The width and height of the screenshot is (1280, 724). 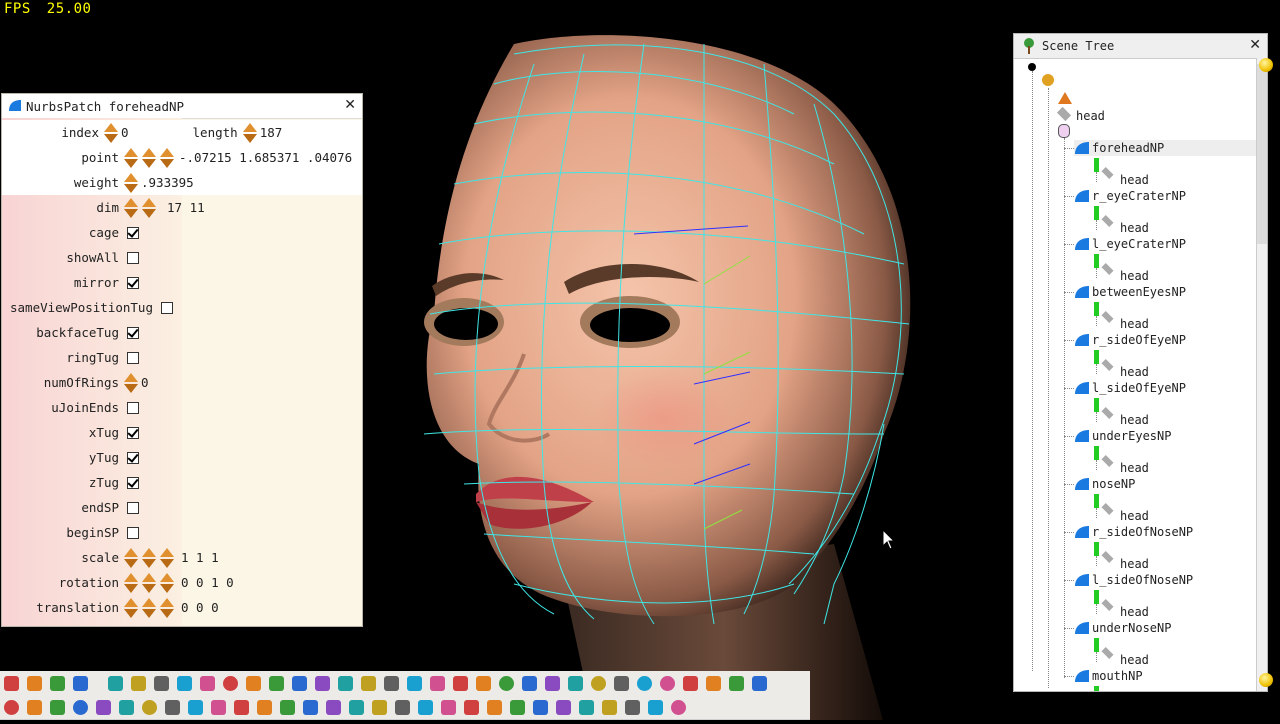 What do you see at coordinates (1167, 484) in the screenshot?
I see `tree-node-nosenp: noseNP` at bounding box center [1167, 484].